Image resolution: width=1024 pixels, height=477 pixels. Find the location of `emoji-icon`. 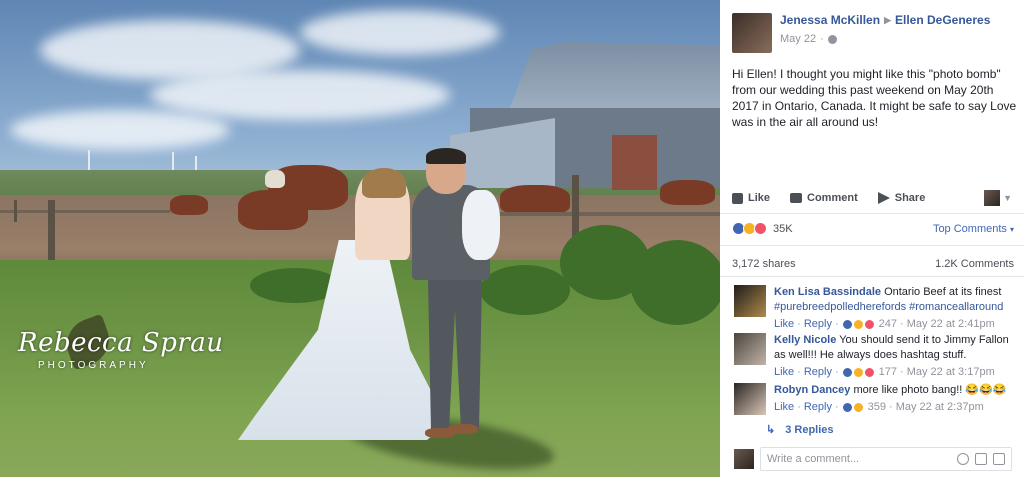

emoji-icon is located at coordinates (963, 459).